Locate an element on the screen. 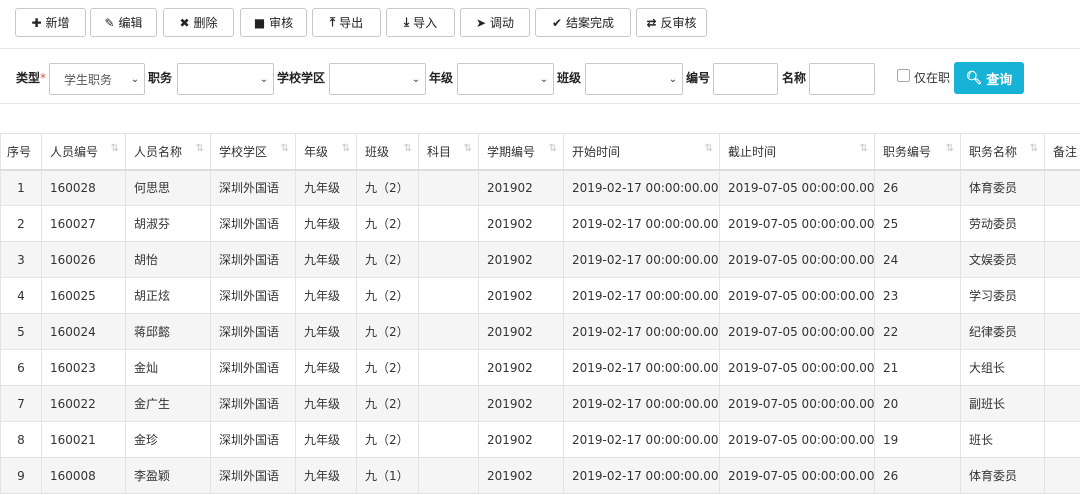 The image size is (1080, 495). cell-person-code: 160021 is located at coordinates (83, 439).